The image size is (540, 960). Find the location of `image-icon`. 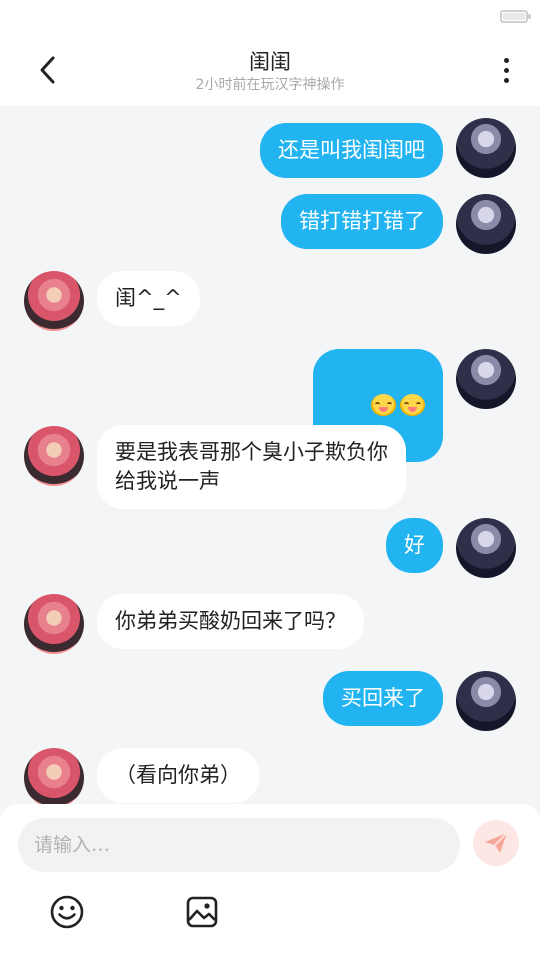

image-icon is located at coordinates (202, 912).